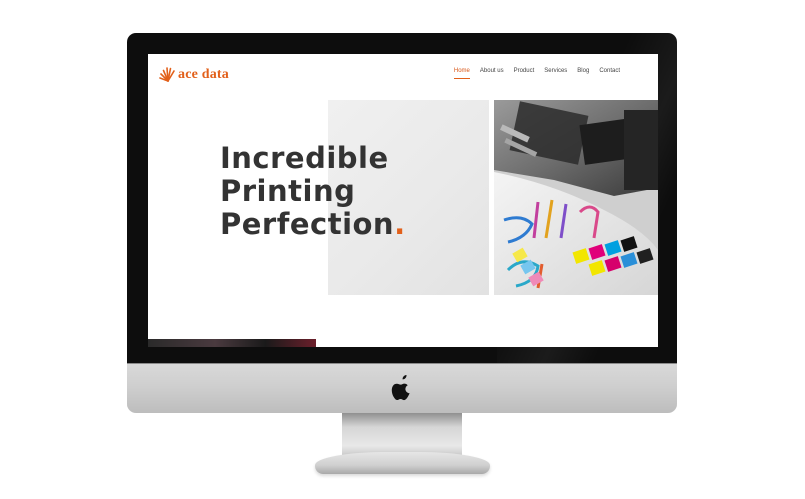  Describe the element at coordinates (461, 73) in the screenshot. I see `nav-item-home: Home` at that location.